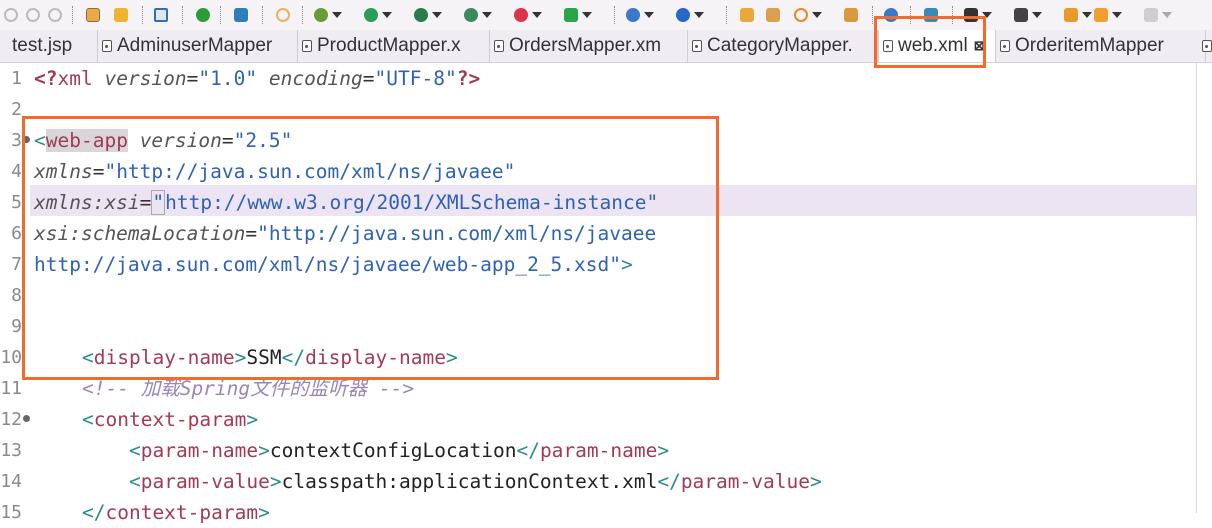  I want to click on line-number: 14, so click(11, 481).